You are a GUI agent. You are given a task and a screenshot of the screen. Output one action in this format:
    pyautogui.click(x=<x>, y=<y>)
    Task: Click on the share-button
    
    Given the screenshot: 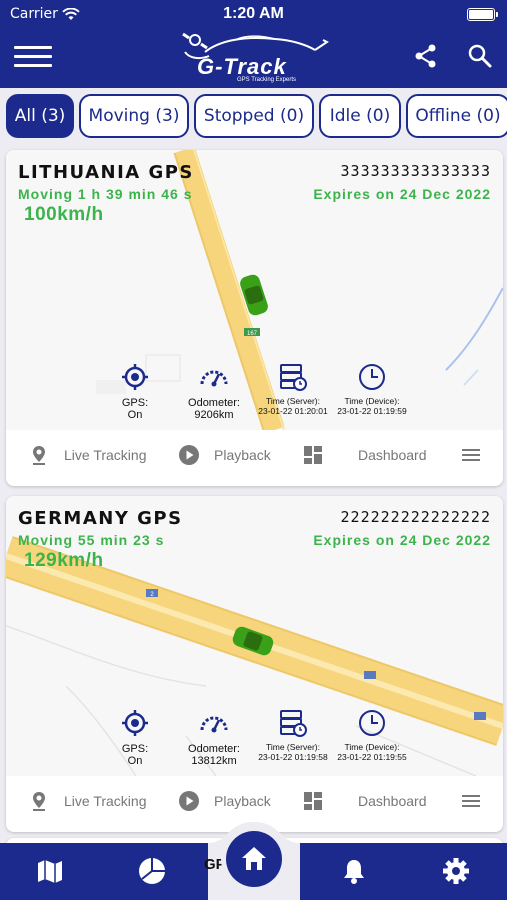 What is the action you would take?
    pyautogui.click(x=426, y=56)
    